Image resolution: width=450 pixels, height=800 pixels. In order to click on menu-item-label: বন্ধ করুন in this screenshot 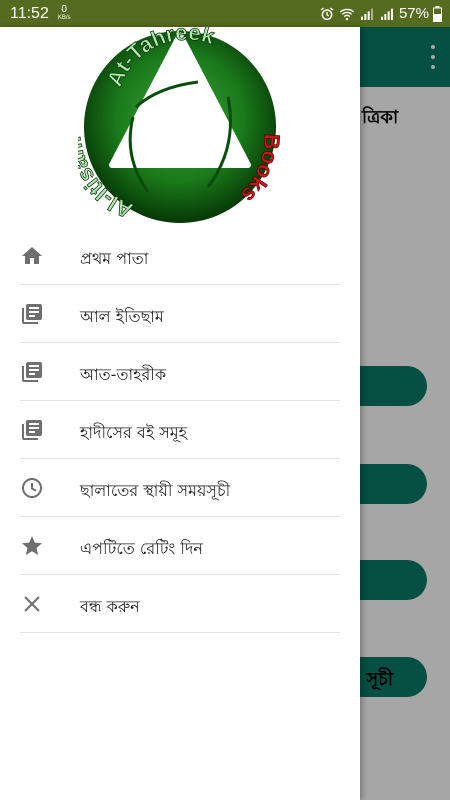, I will do `click(110, 606)`.